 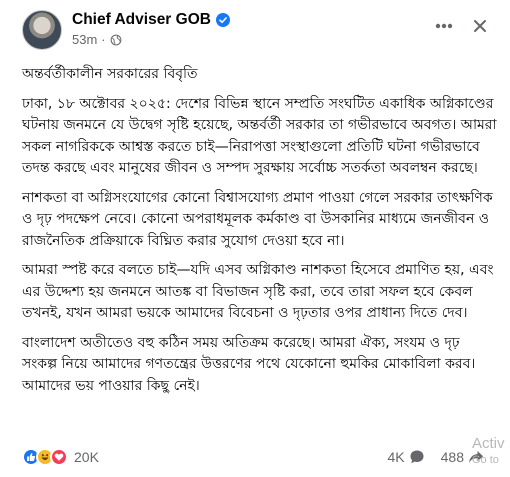 What do you see at coordinates (141, 20) in the screenshot?
I see `page-name: Chief Adviser GOB` at bounding box center [141, 20].